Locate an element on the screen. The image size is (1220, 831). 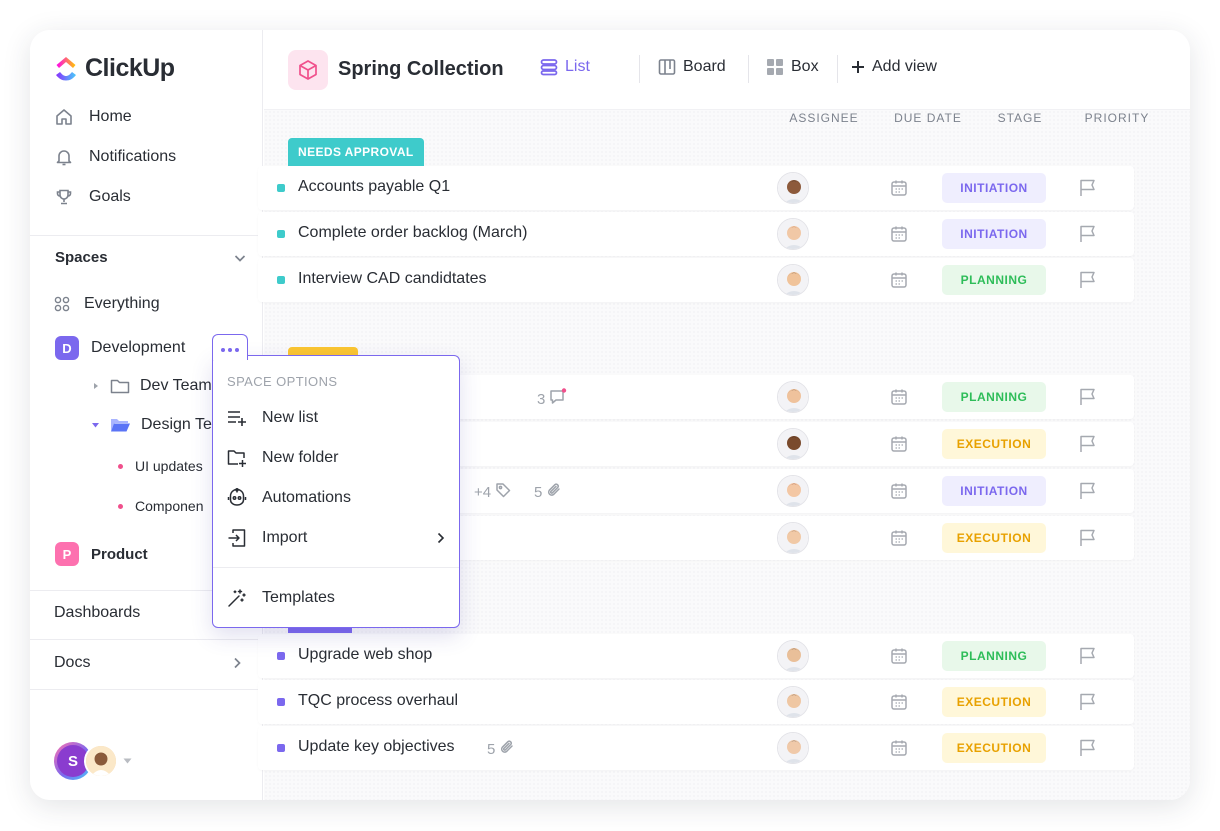
space-label: Product is located at coordinates (119, 554).